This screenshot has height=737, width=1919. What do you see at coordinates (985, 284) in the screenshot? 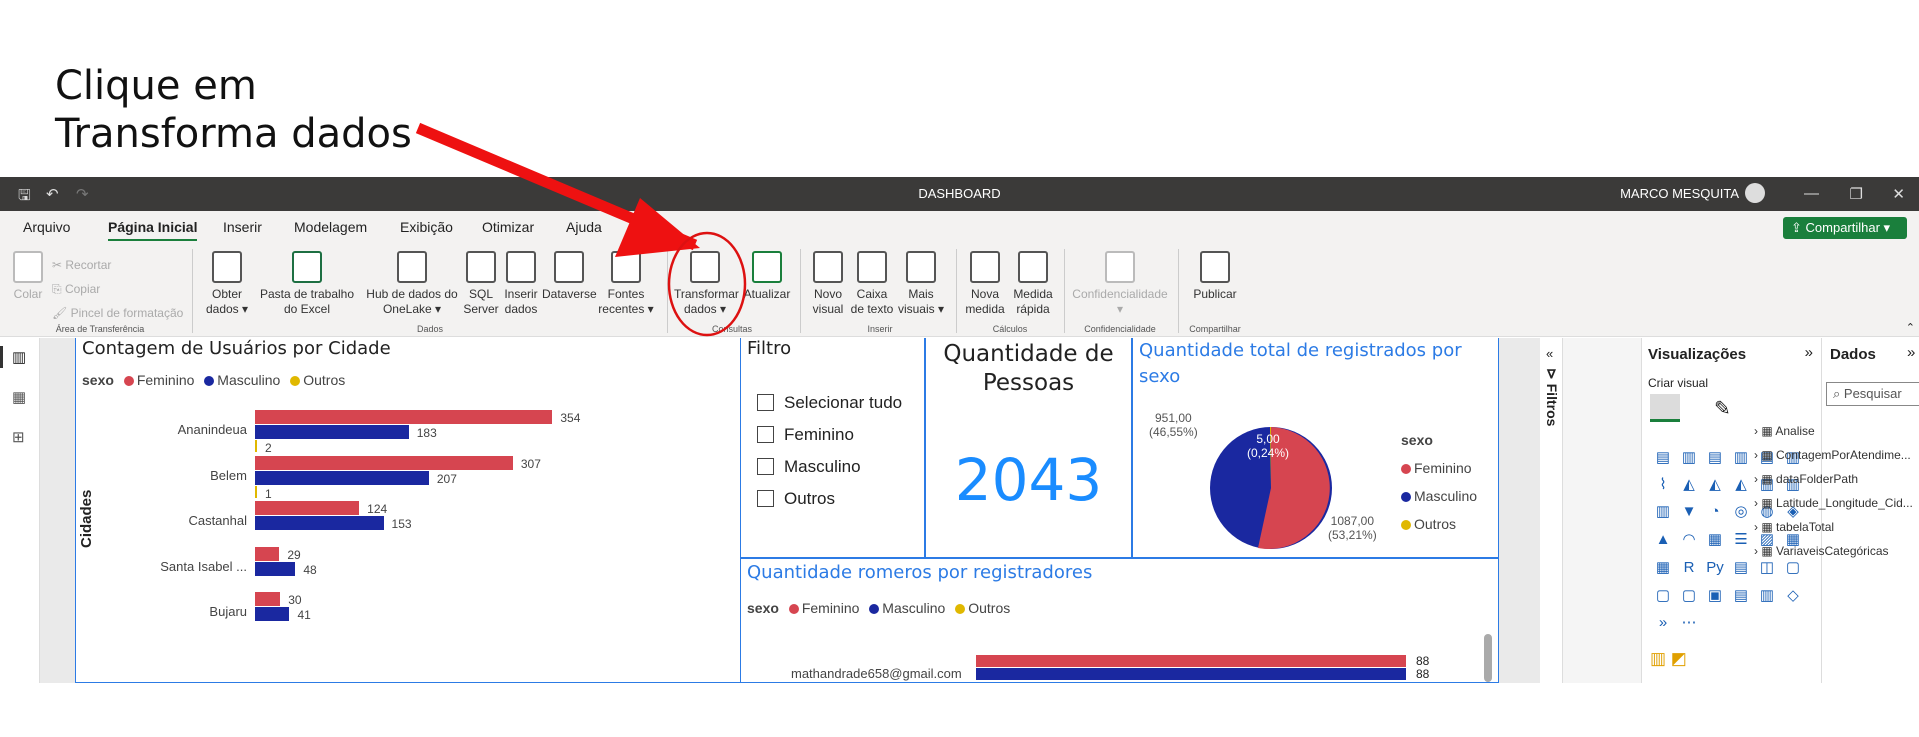
I see `new-measure-button: Nova medida` at bounding box center [985, 284].